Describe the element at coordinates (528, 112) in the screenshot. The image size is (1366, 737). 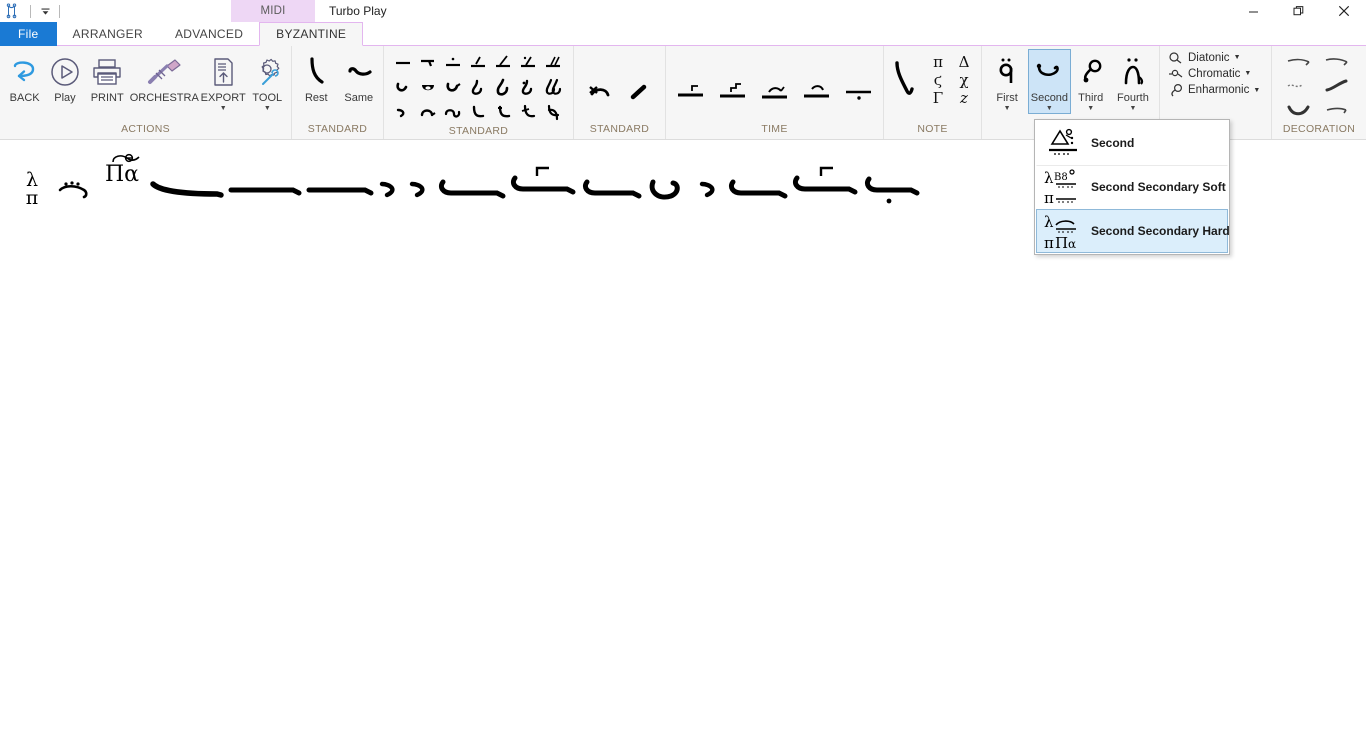
I see `neume-tile-ypporroi` at that location.